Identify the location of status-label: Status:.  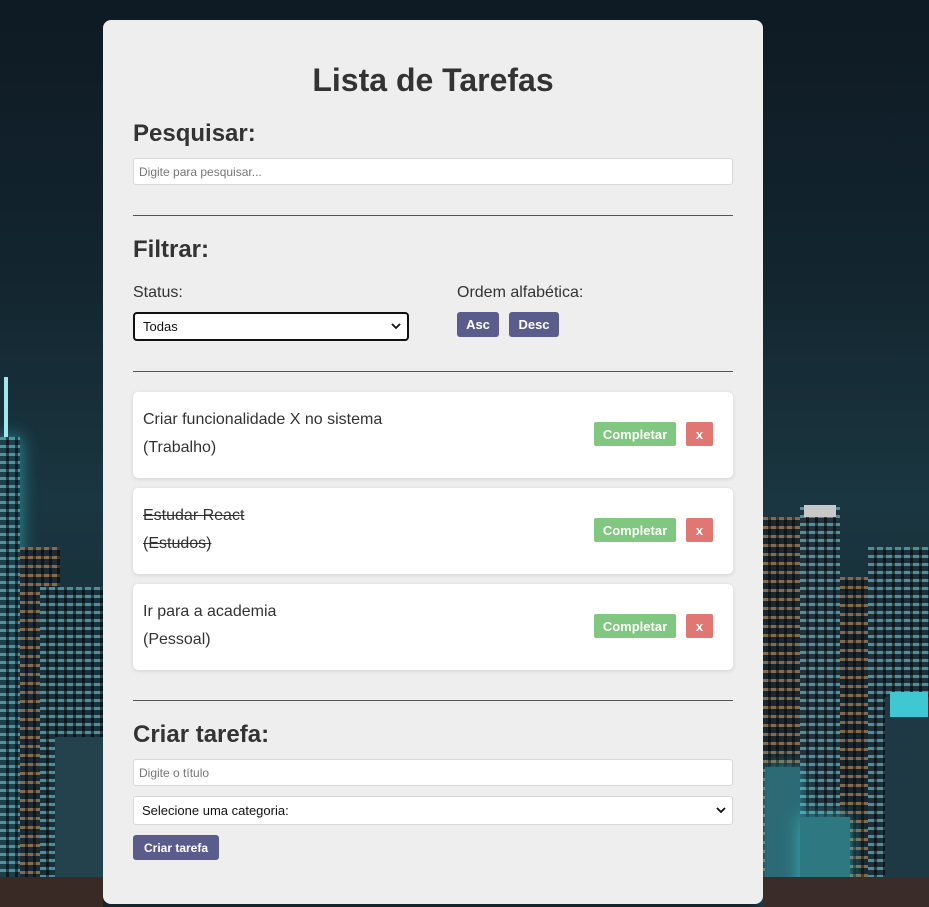
(158, 292).